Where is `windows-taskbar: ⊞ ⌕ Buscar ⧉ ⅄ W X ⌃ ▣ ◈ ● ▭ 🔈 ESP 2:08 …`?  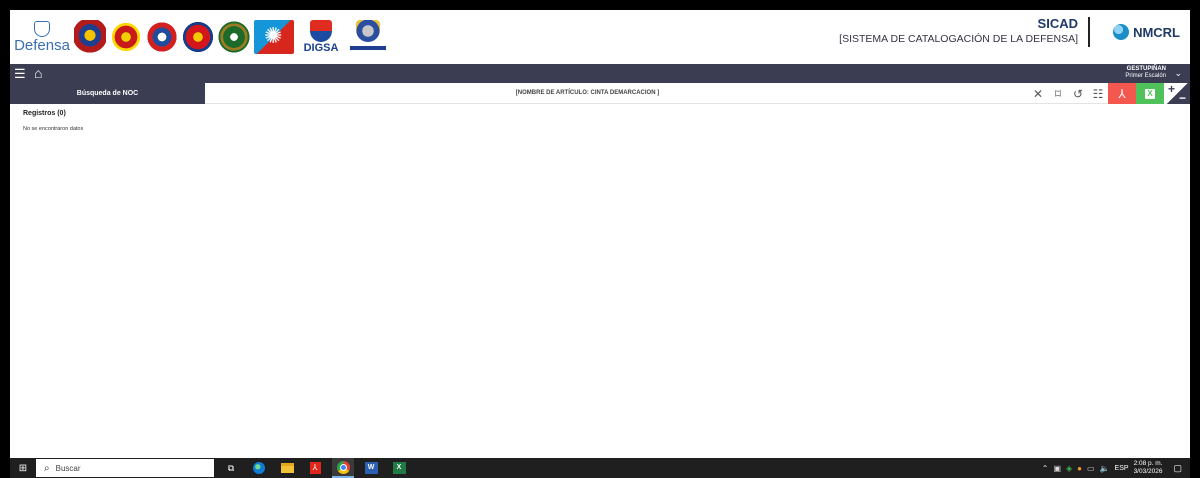 windows-taskbar: ⊞ ⌕ Buscar ⧉ ⅄ W X ⌃ ▣ ◈ ● ▭ 🔈 ESP 2:08 … is located at coordinates (600, 468).